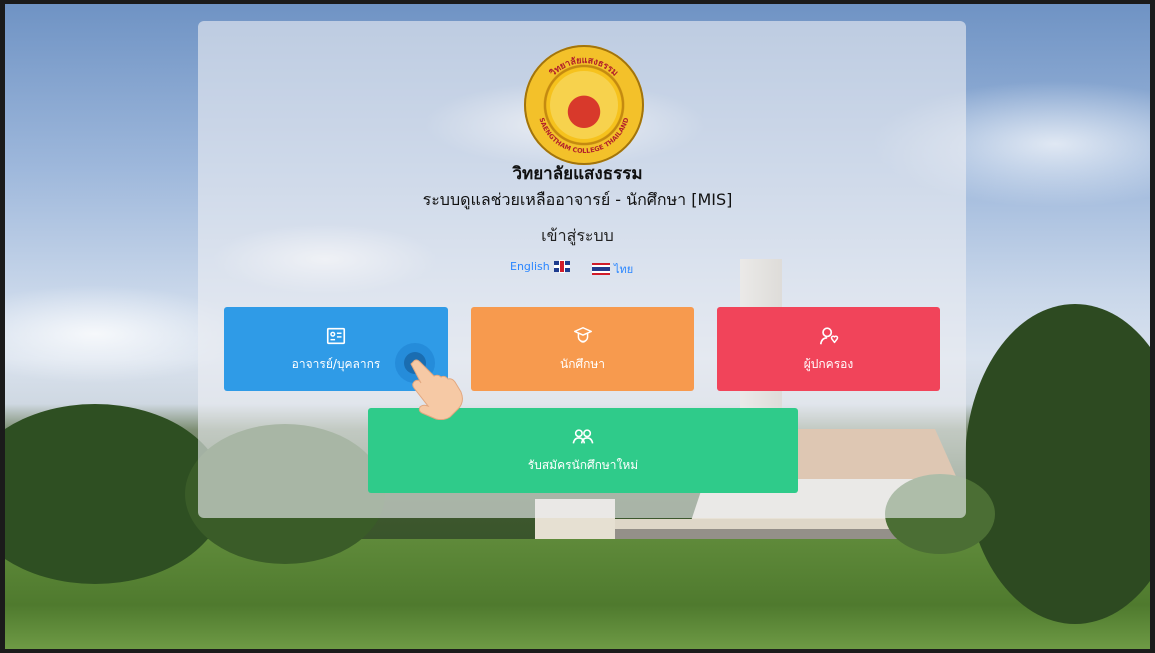 Image resolution: width=1155 pixels, height=653 pixels. Describe the element at coordinates (583, 436) in the screenshot. I see `users-icon` at that location.